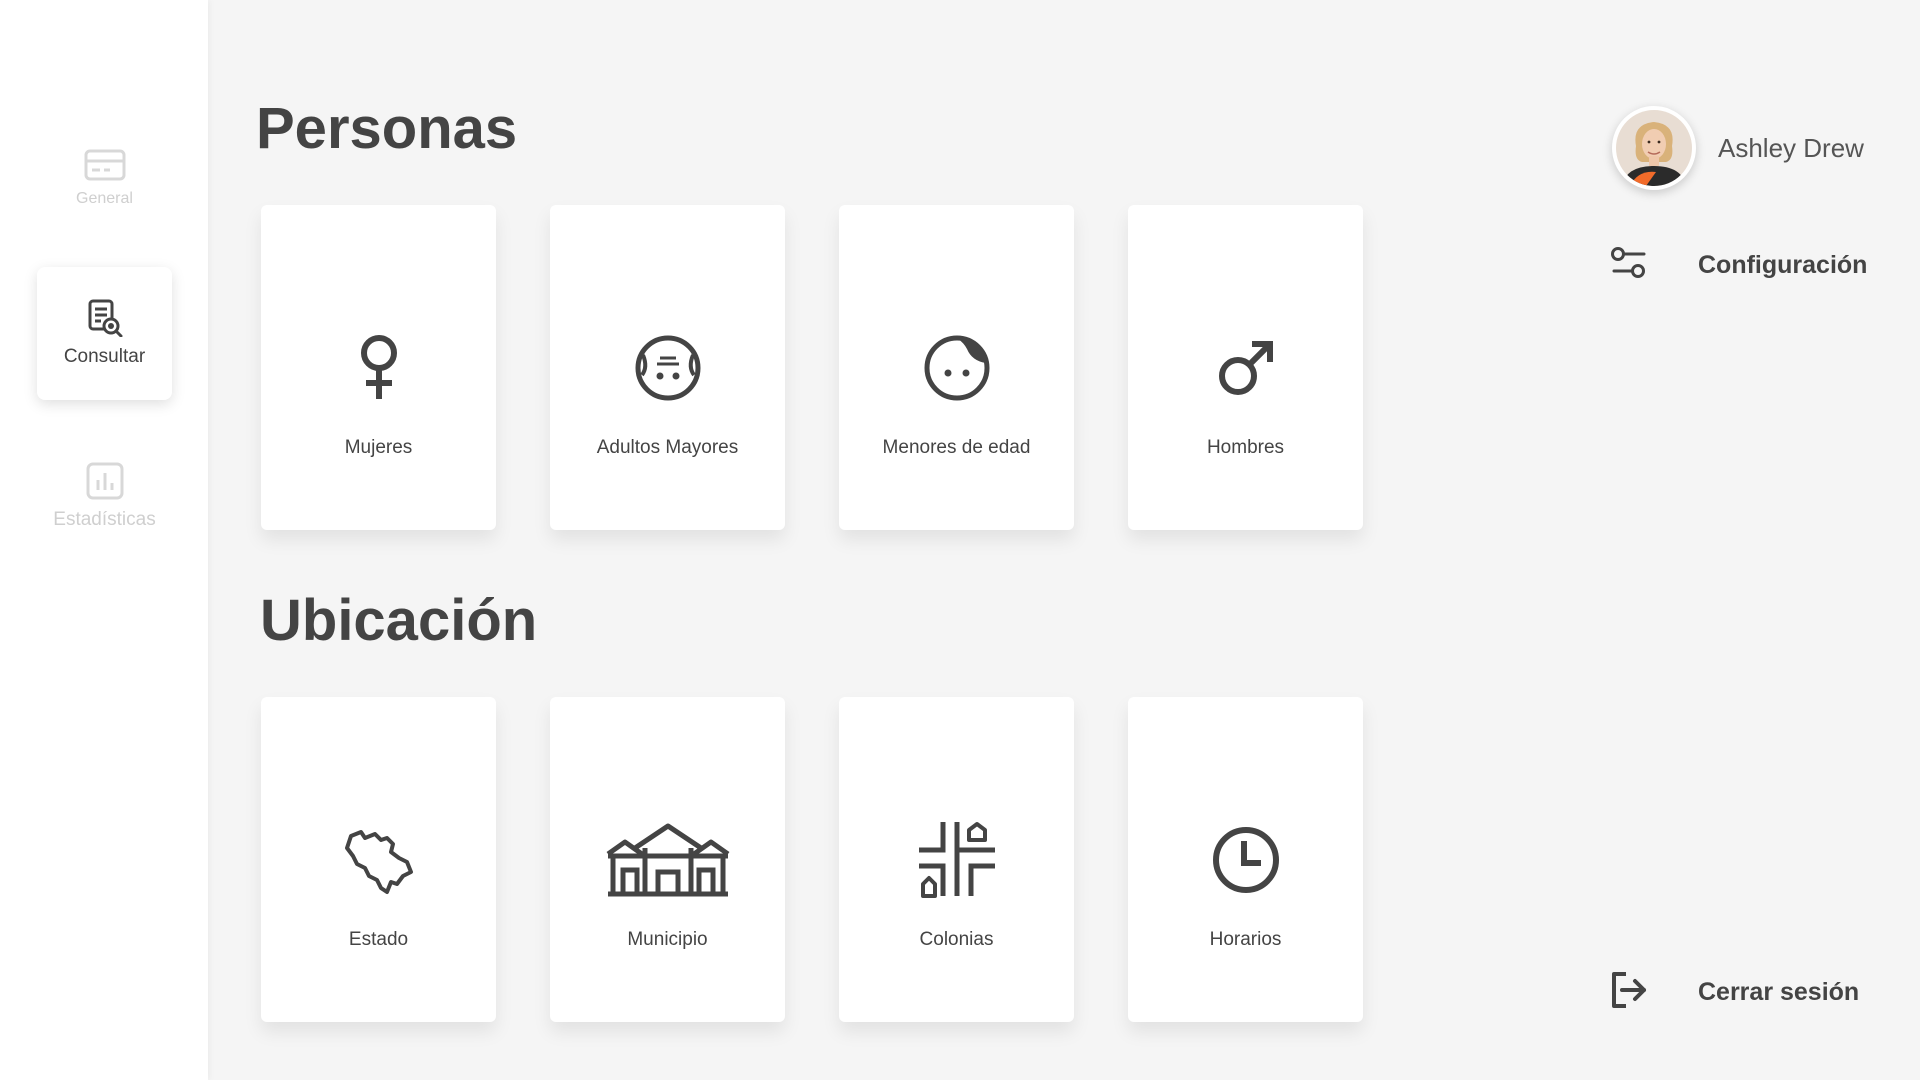 Image resolution: width=1920 pixels, height=1080 pixels. I want to click on logout-button: Cerrar sesión, so click(1734, 992).